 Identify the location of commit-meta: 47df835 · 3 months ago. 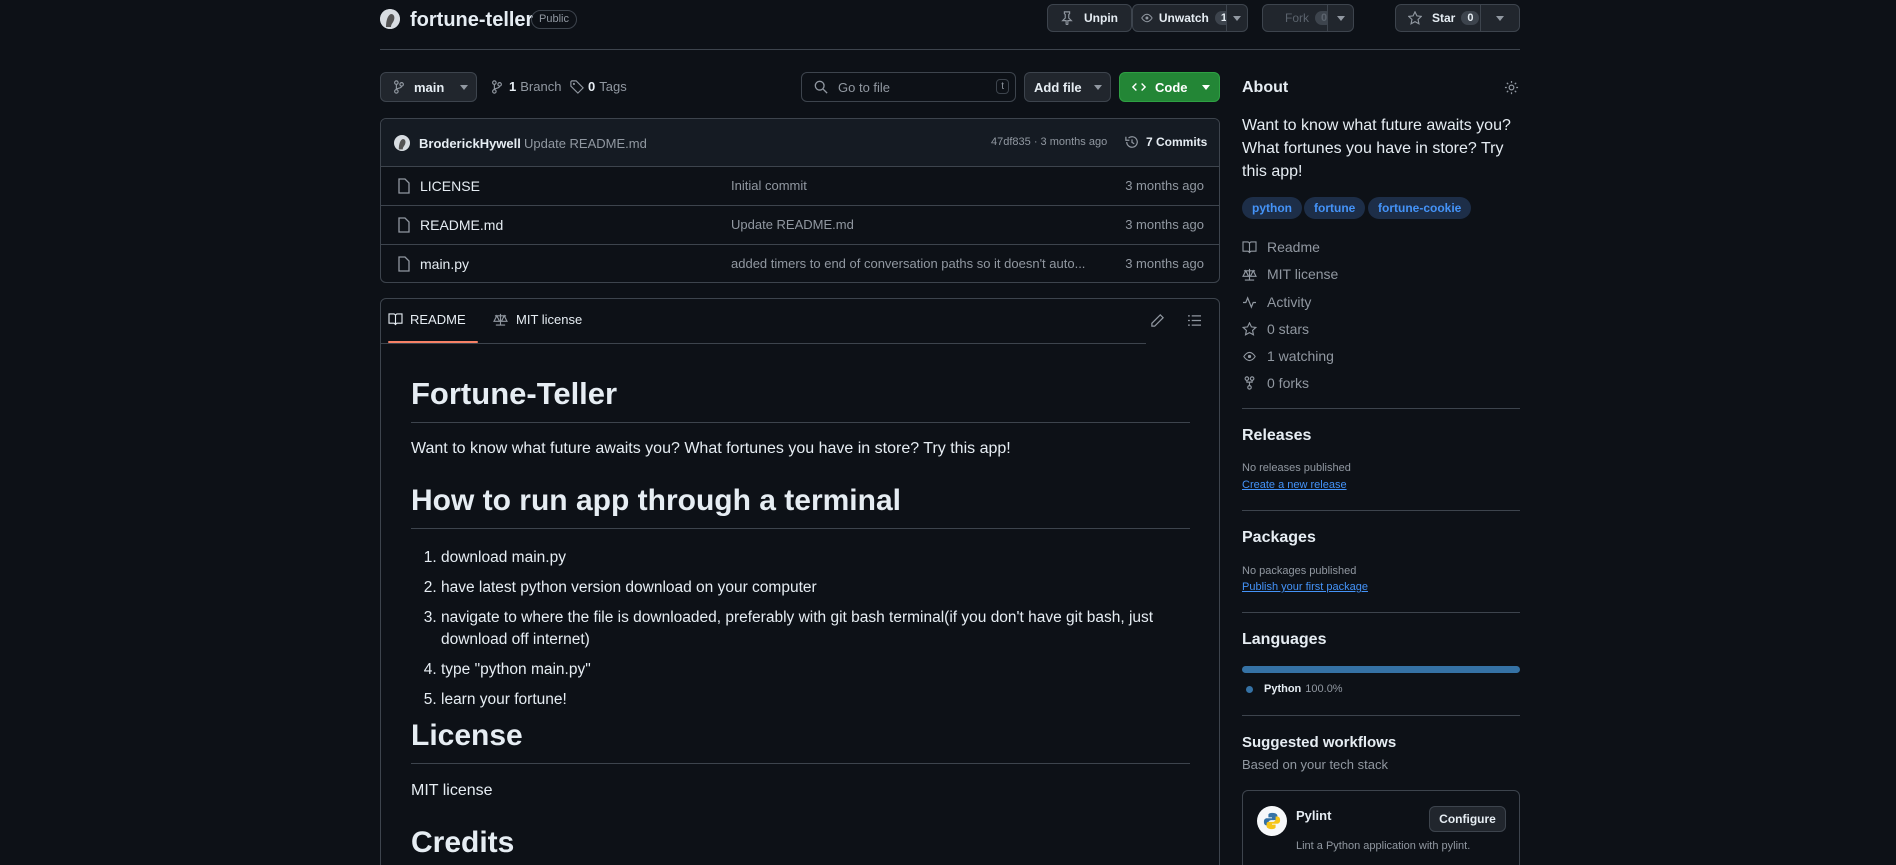
(1049, 142).